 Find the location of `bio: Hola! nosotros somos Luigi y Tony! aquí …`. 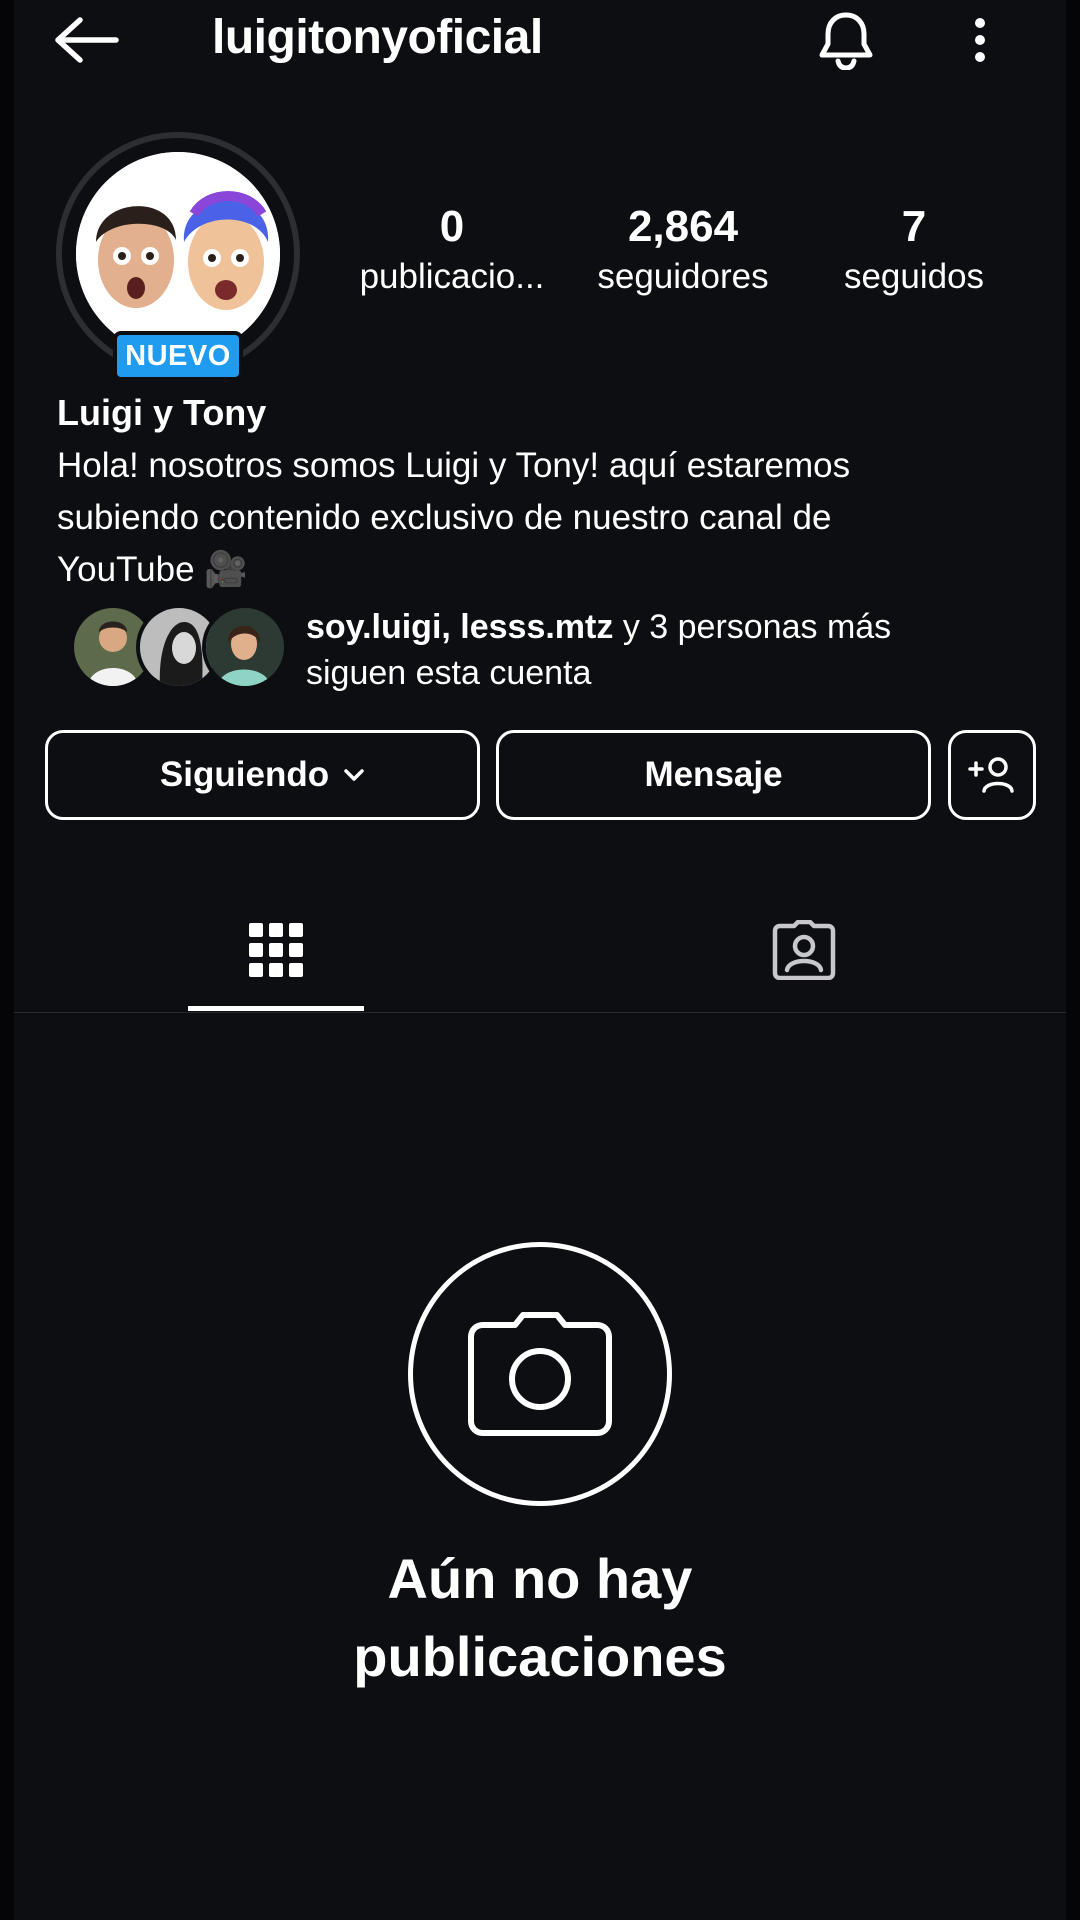

bio: Hola! nosotros somos Luigi y Tony! aquí … is located at coordinates (547, 518).